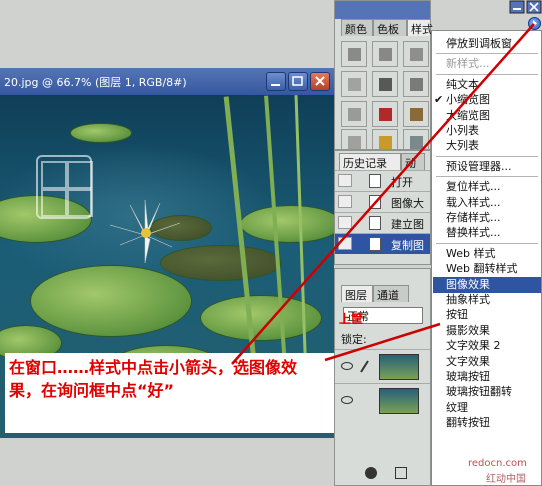 The width and height of the screenshot is (542, 486). I want to click on menu-item: 停放到调板窗, so click(487, 44).